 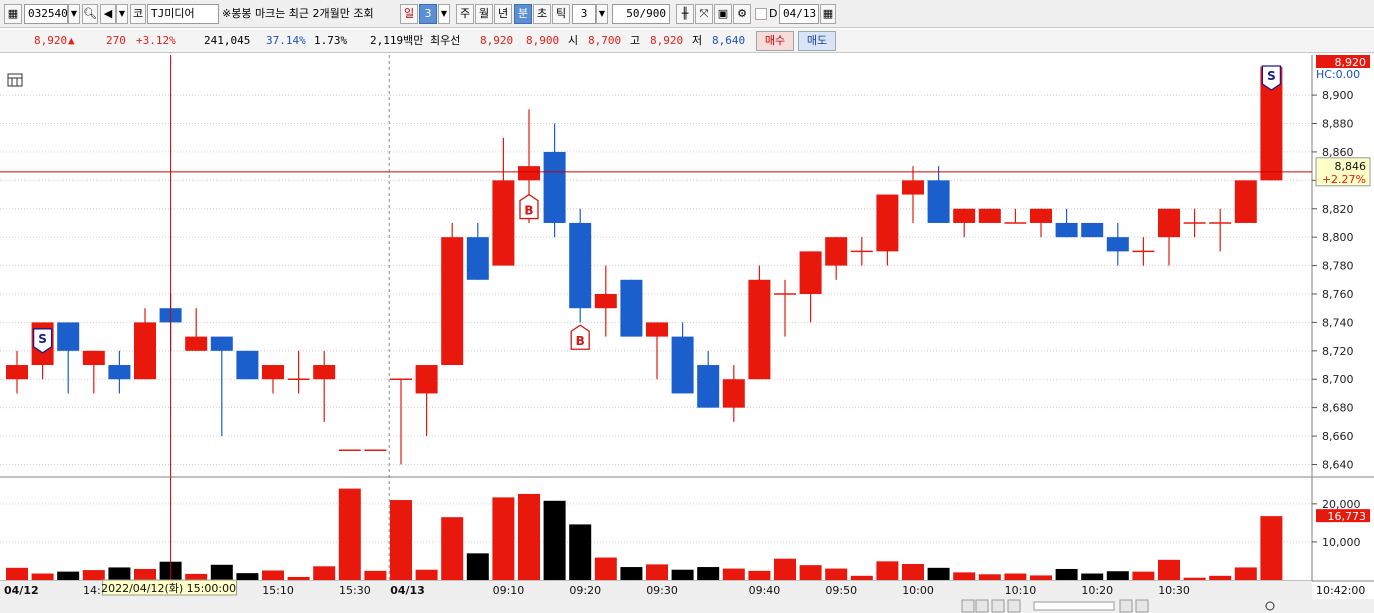 I want to click on buy-signal-marker: B, so click(x=580, y=337).